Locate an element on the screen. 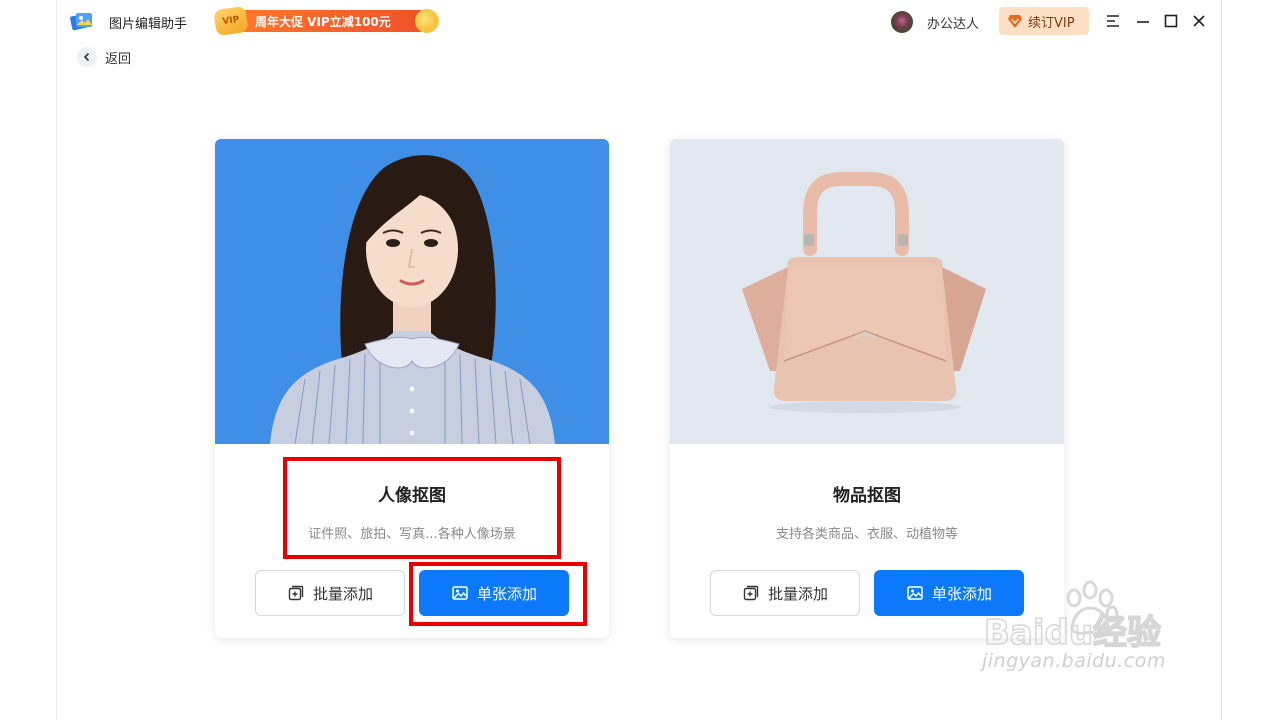 The width and height of the screenshot is (1280, 720). card-title: 物品抠图 is located at coordinates (867, 496).